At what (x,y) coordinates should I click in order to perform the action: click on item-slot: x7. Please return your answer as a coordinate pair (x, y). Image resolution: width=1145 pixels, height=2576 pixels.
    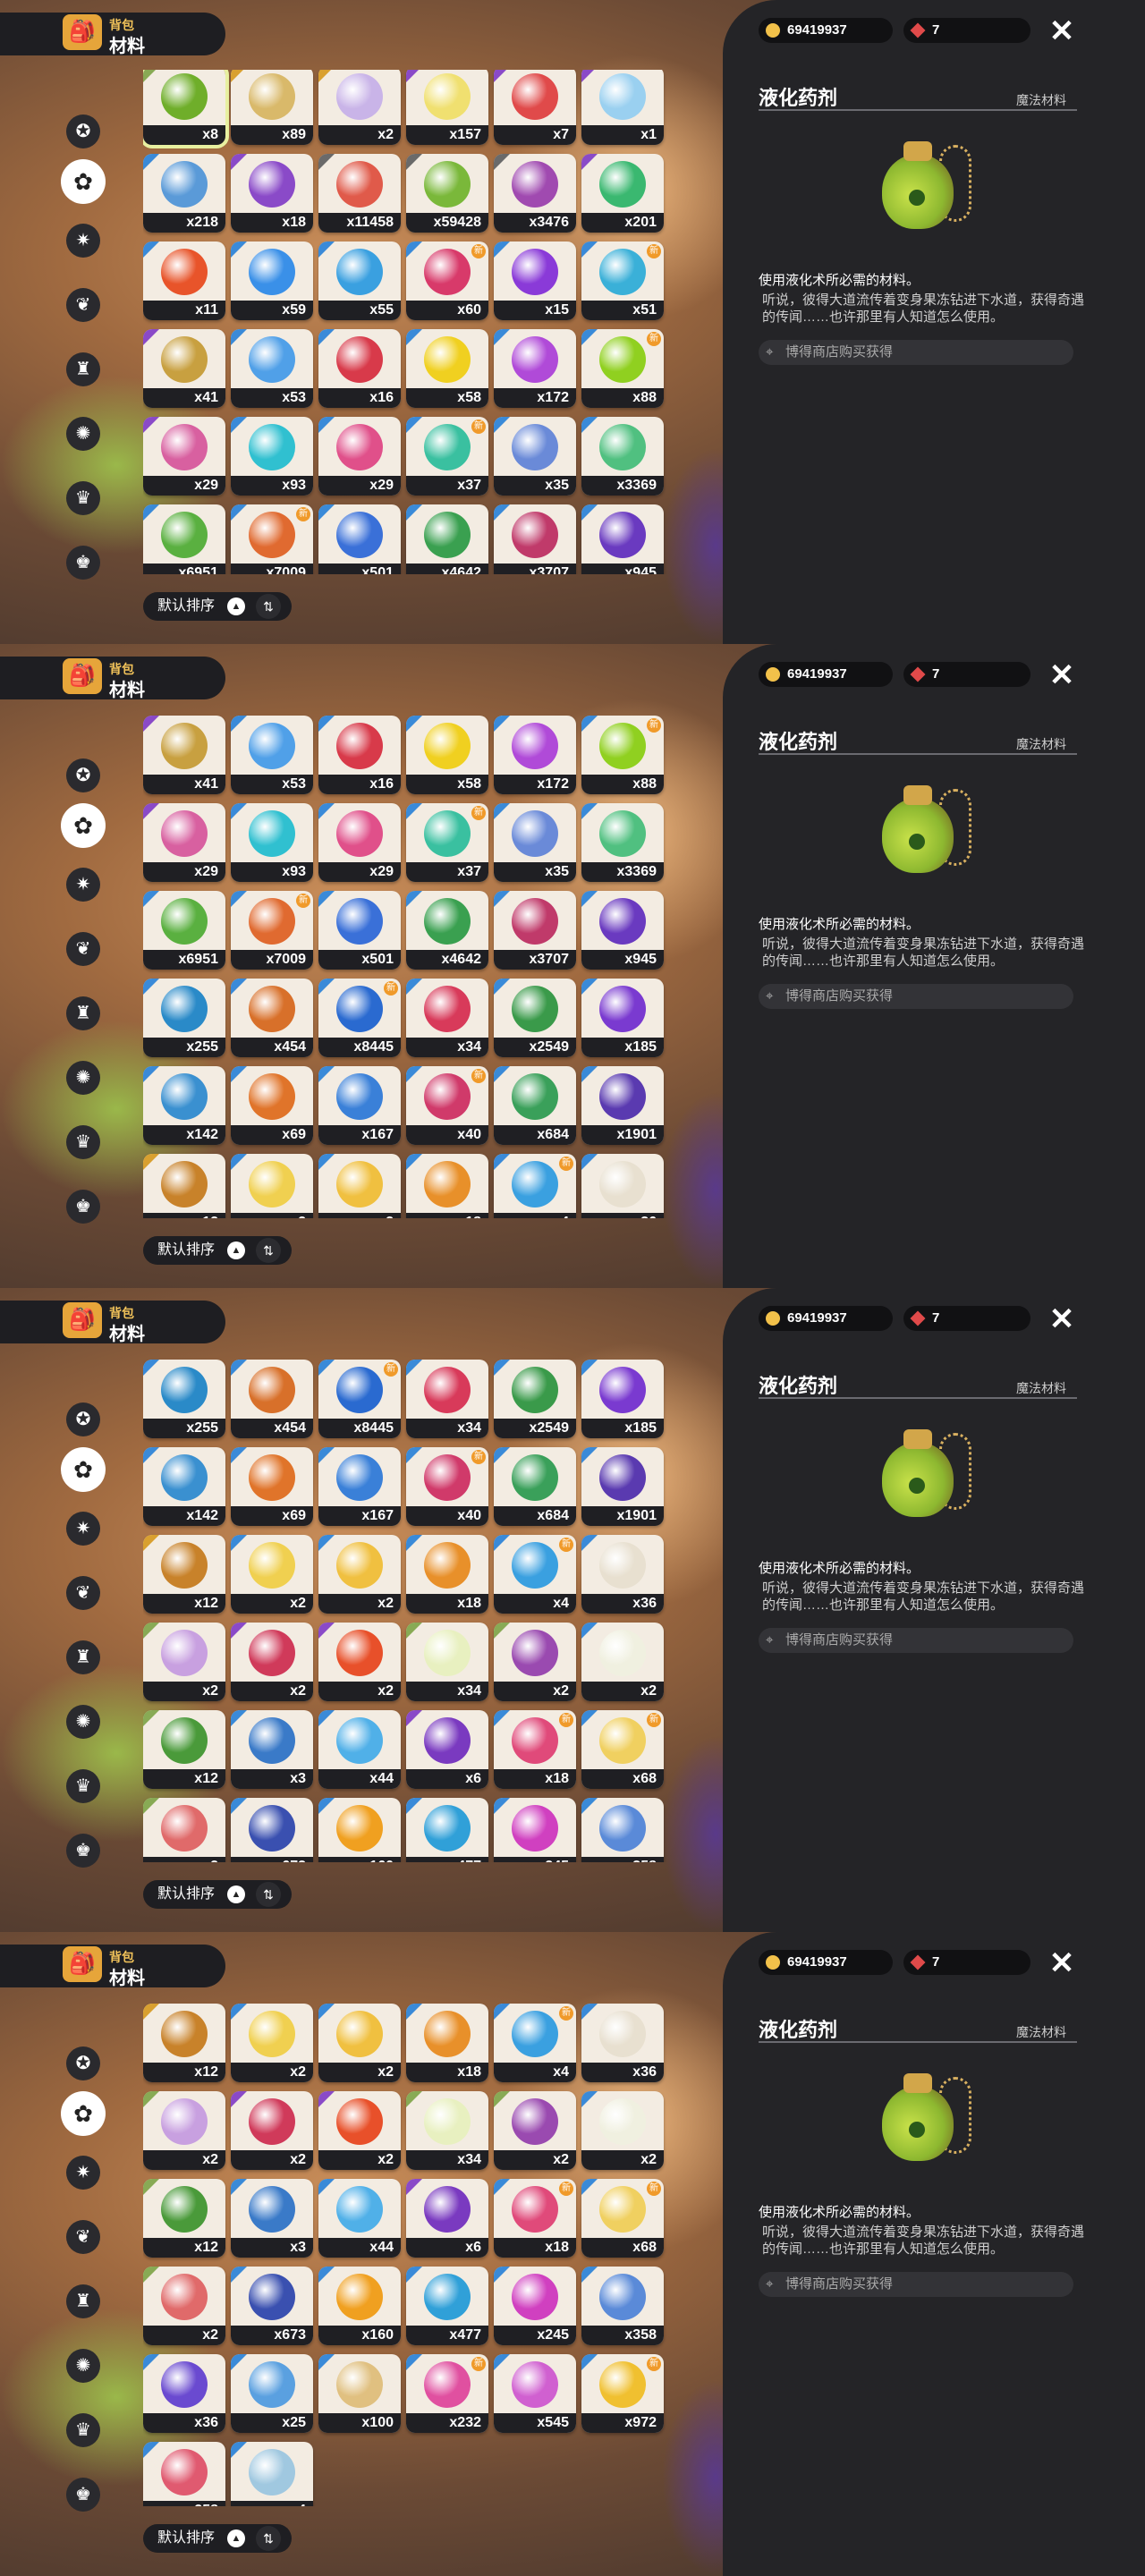
    Looking at the image, I should click on (535, 107).